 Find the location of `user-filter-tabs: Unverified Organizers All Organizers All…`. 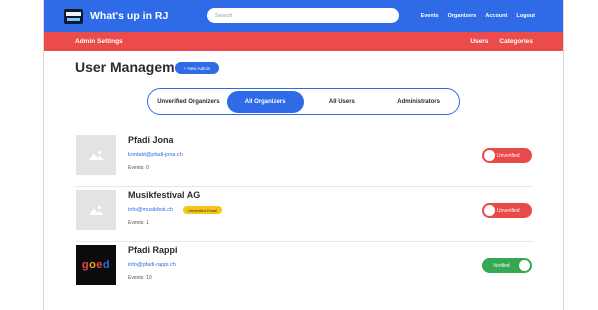

user-filter-tabs: Unverified Organizers All Organizers All… is located at coordinates (303, 101).